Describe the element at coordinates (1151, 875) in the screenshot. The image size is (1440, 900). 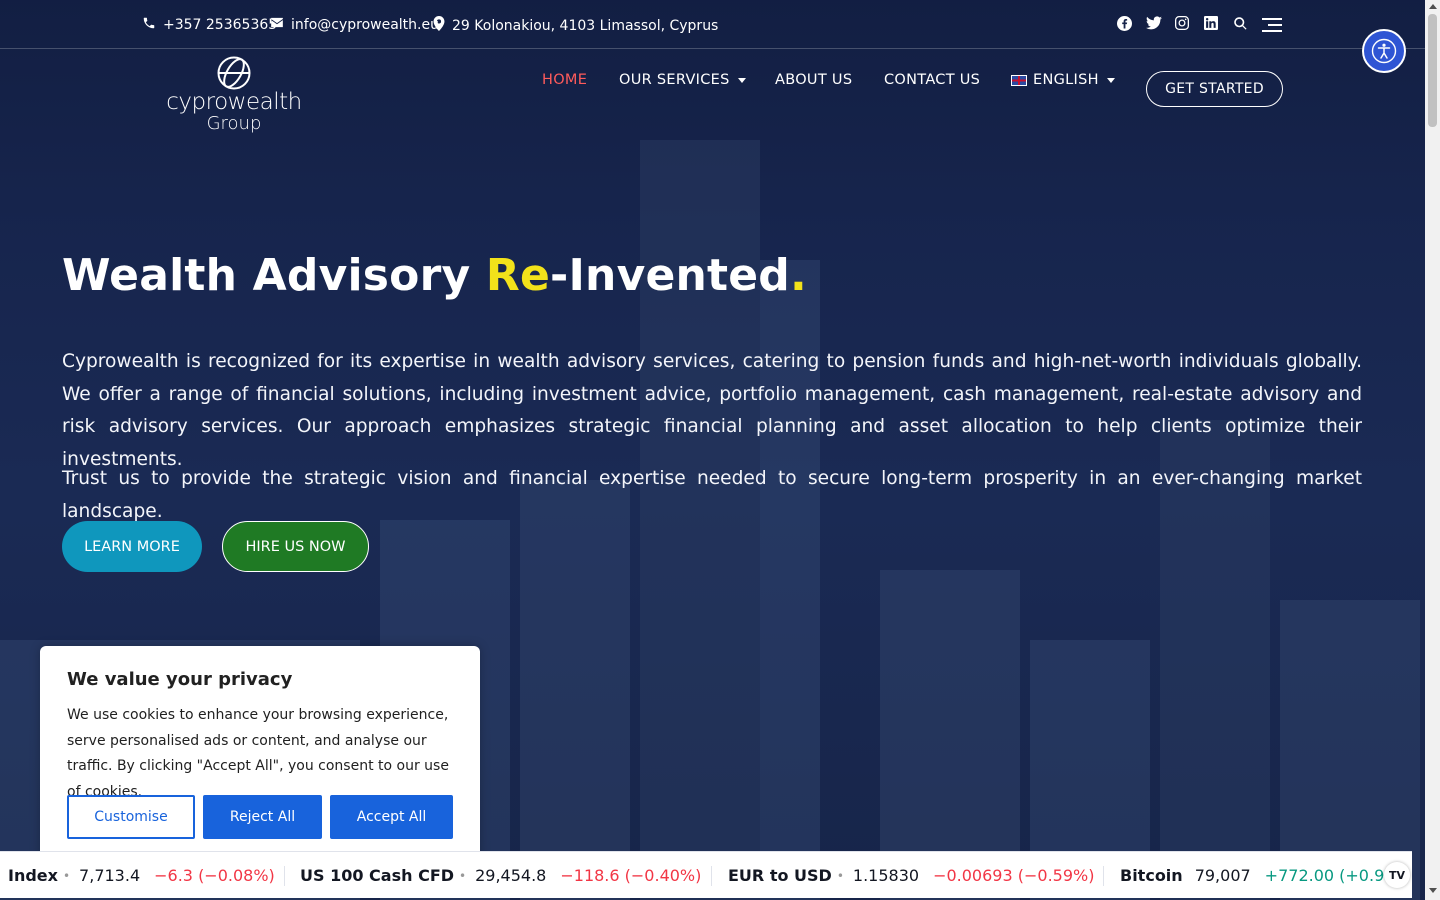
I see `ticker-name: Bitcoin` at that location.